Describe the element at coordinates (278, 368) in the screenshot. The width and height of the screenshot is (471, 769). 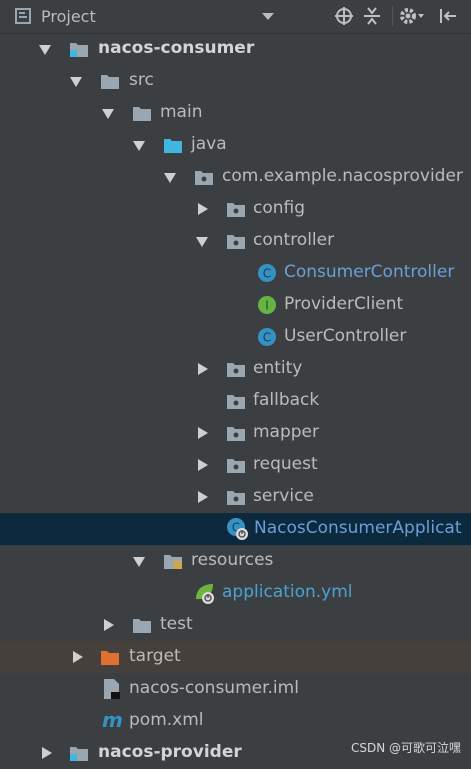
I see `tree-item-label: entity` at that location.